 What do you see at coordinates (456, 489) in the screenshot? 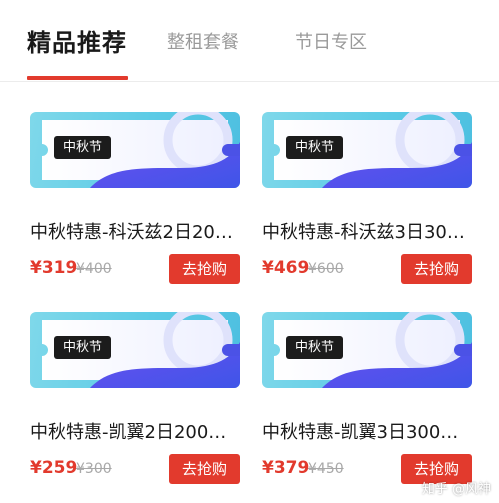
I see `watermark: 知乎 @风神` at bounding box center [456, 489].